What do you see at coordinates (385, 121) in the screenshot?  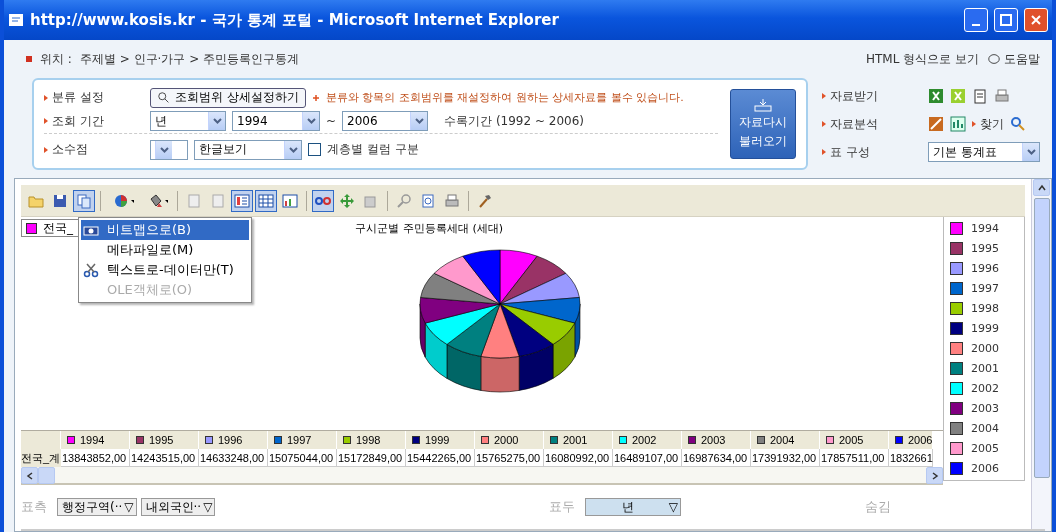 I see `dropdown: 2006` at bounding box center [385, 121].